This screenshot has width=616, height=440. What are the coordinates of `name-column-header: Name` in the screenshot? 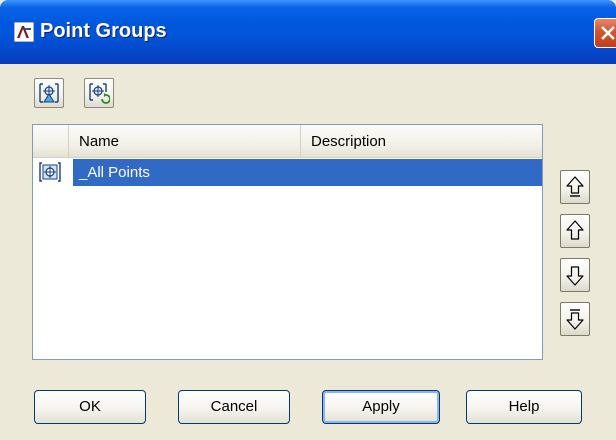 It's located at (185, 141).